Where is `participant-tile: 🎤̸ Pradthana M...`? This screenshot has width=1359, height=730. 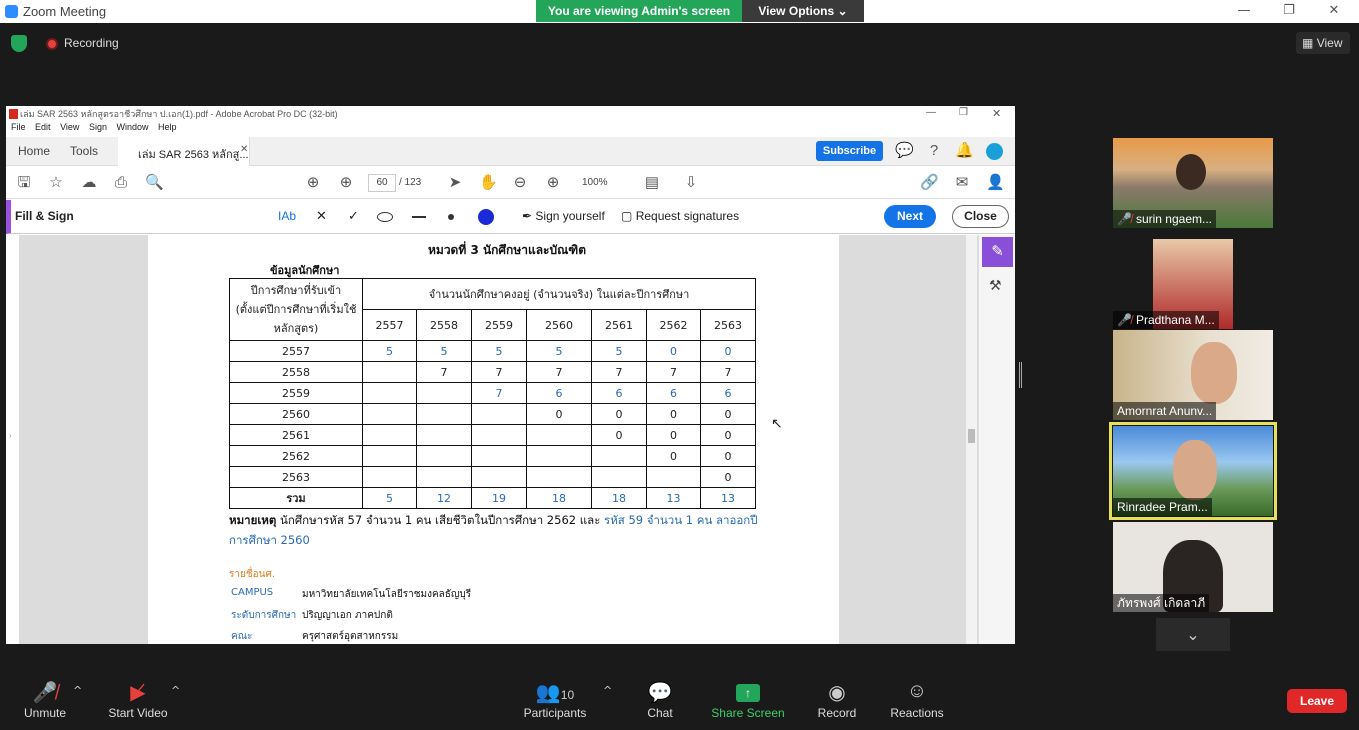 participant-tile: 🎤̸ Pradthana M... is located at coordinates (1193, 284).